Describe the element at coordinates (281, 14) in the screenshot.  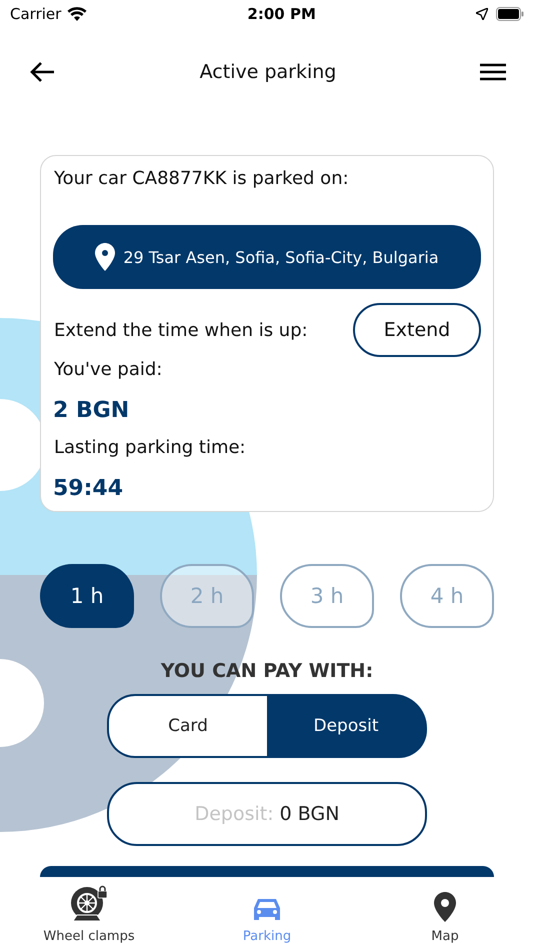
I see `status-time: 2:00 PM` at that location.